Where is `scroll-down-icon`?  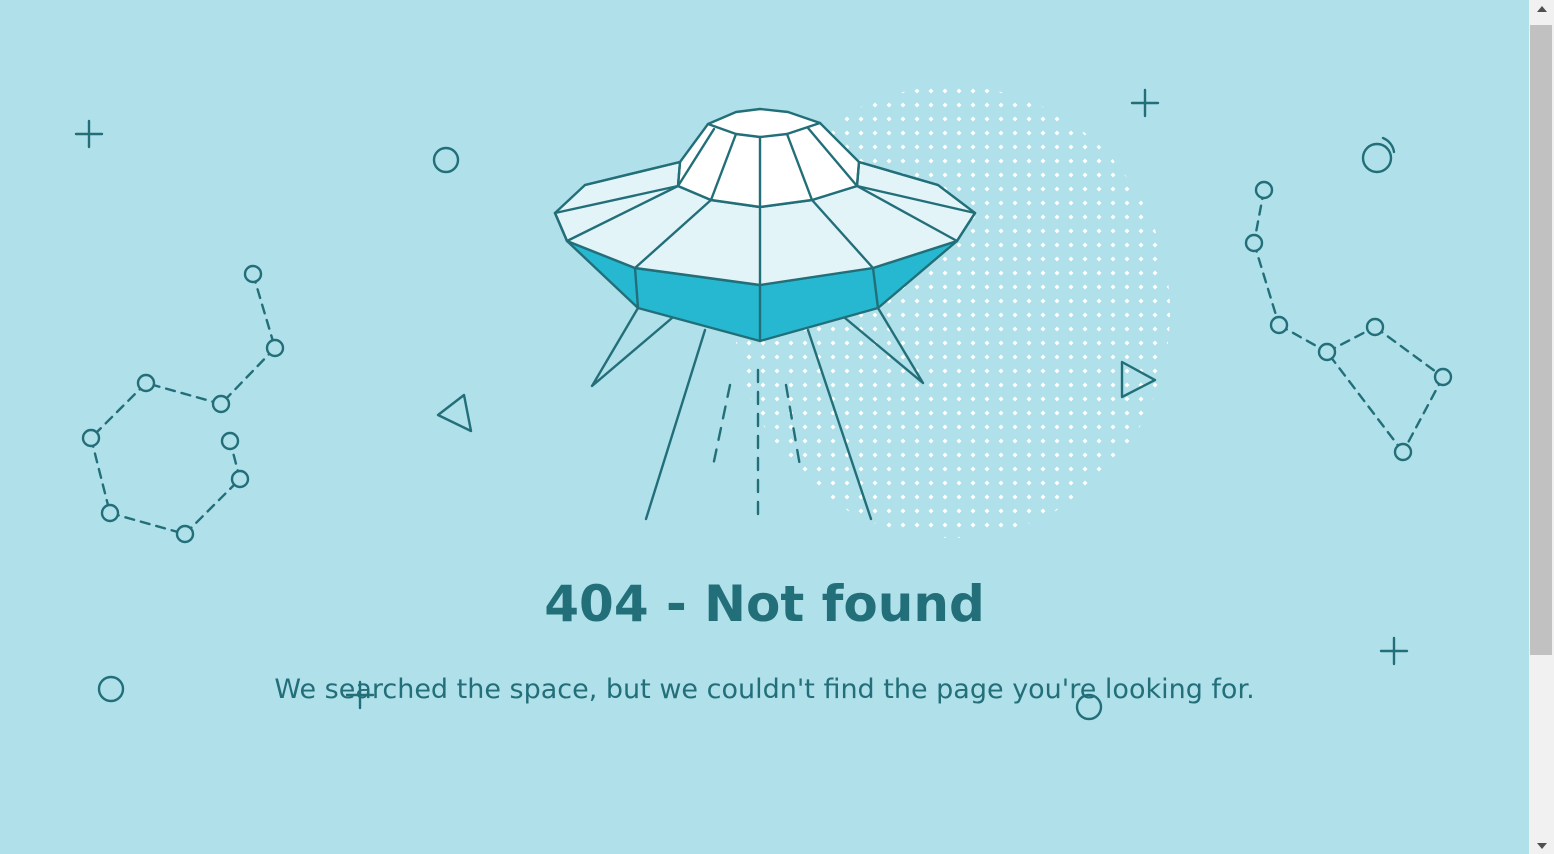
scroll-down-icon is located at coordinates (1541, 845).